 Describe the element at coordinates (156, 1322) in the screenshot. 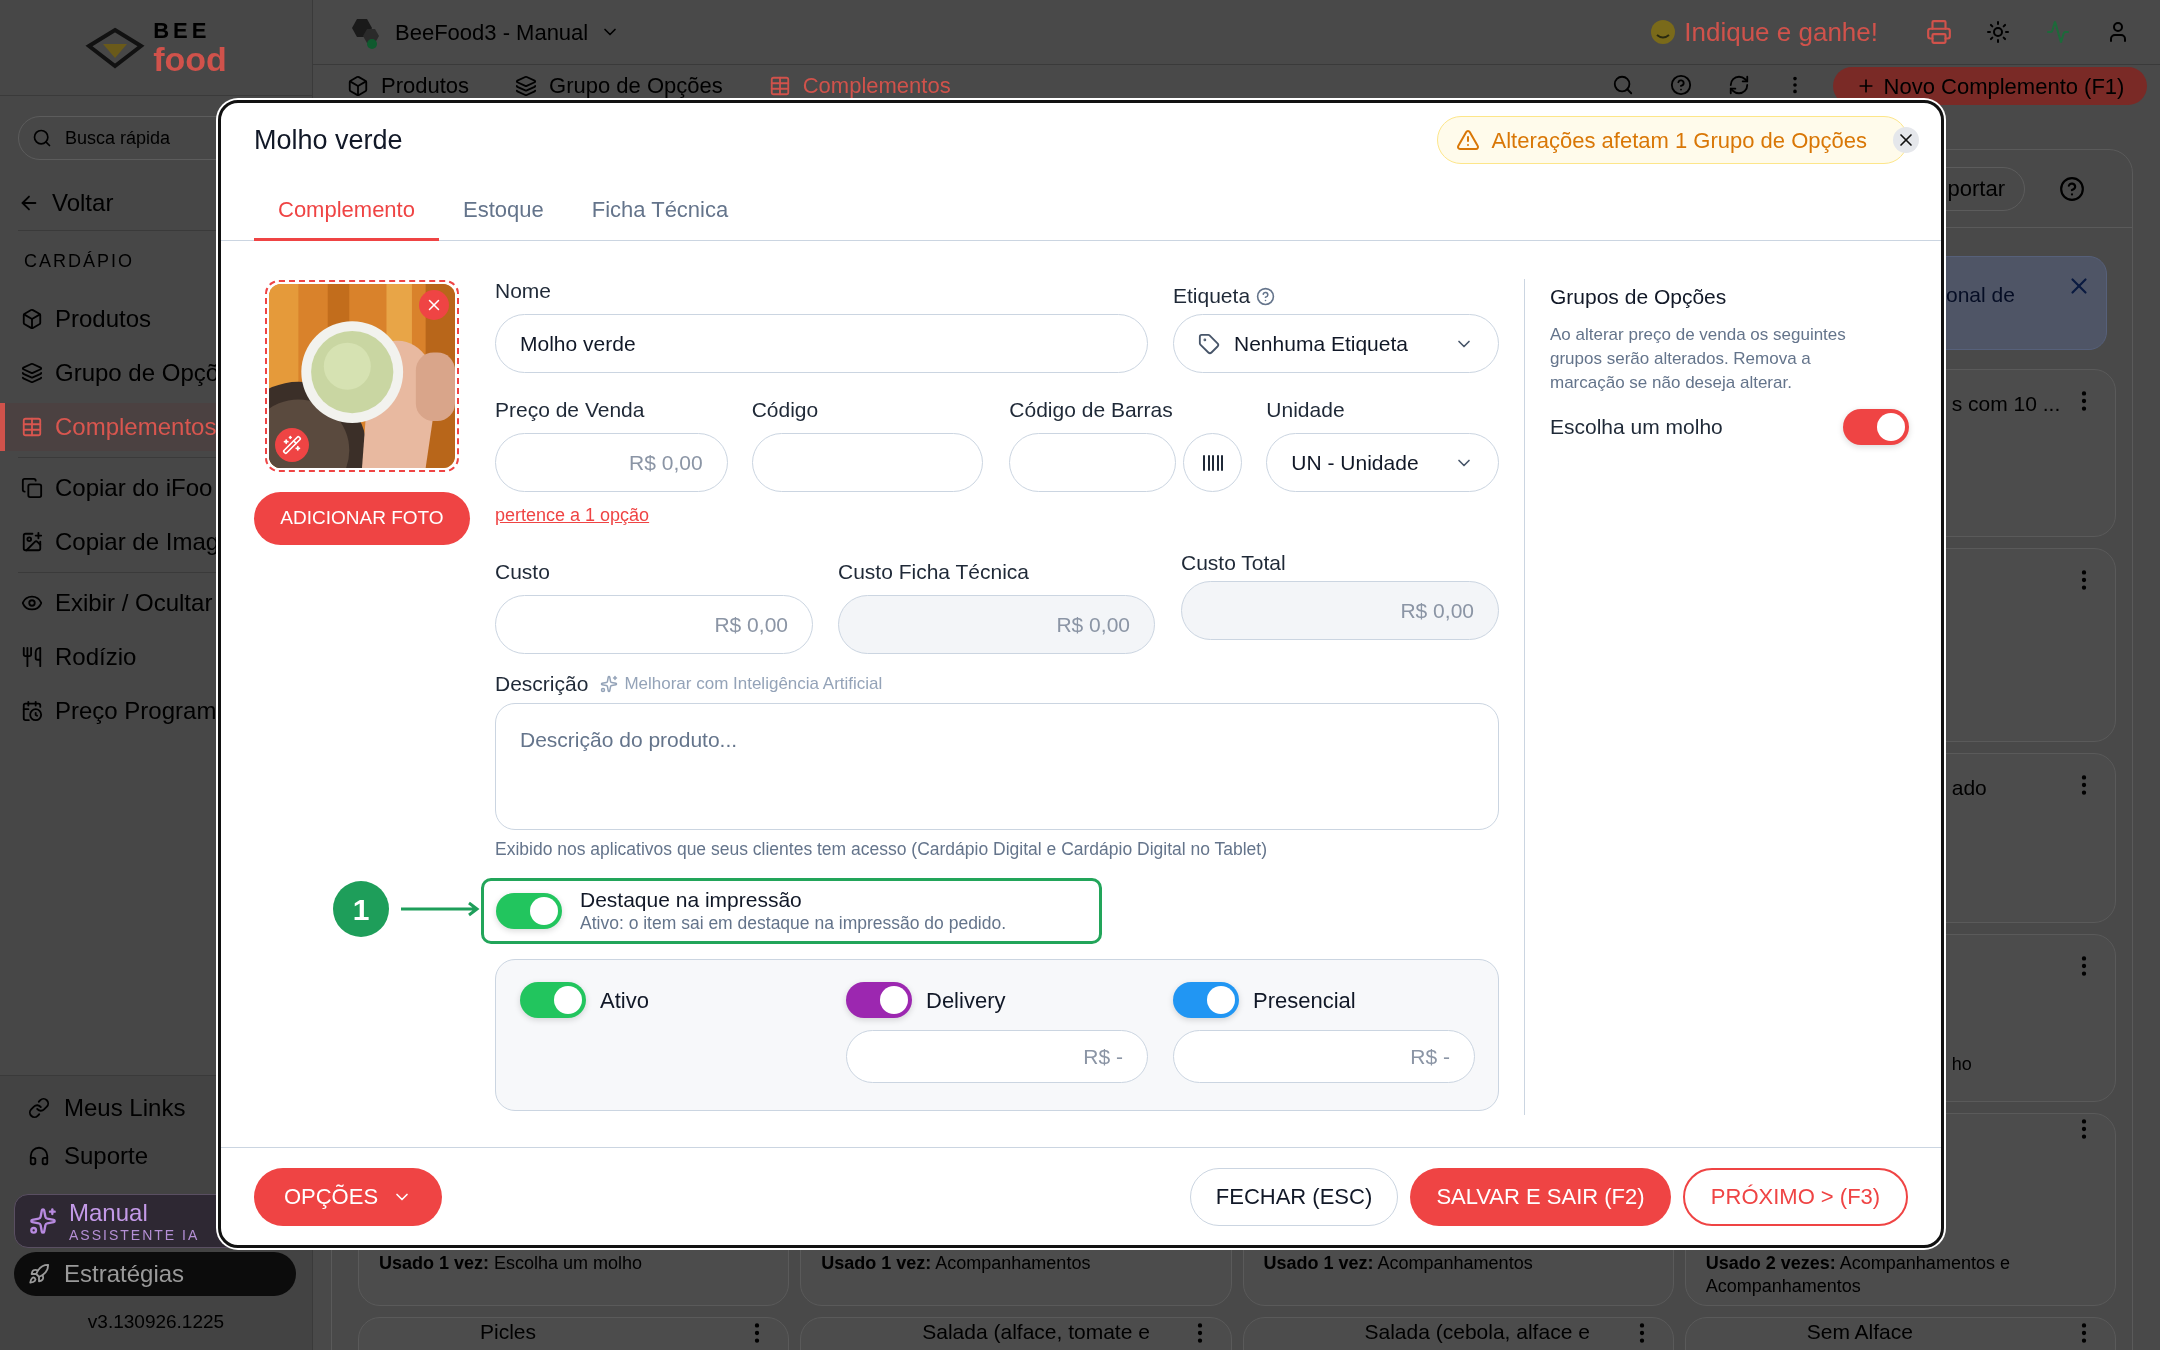

I see `version-text: v3.130926.1225` at that location.